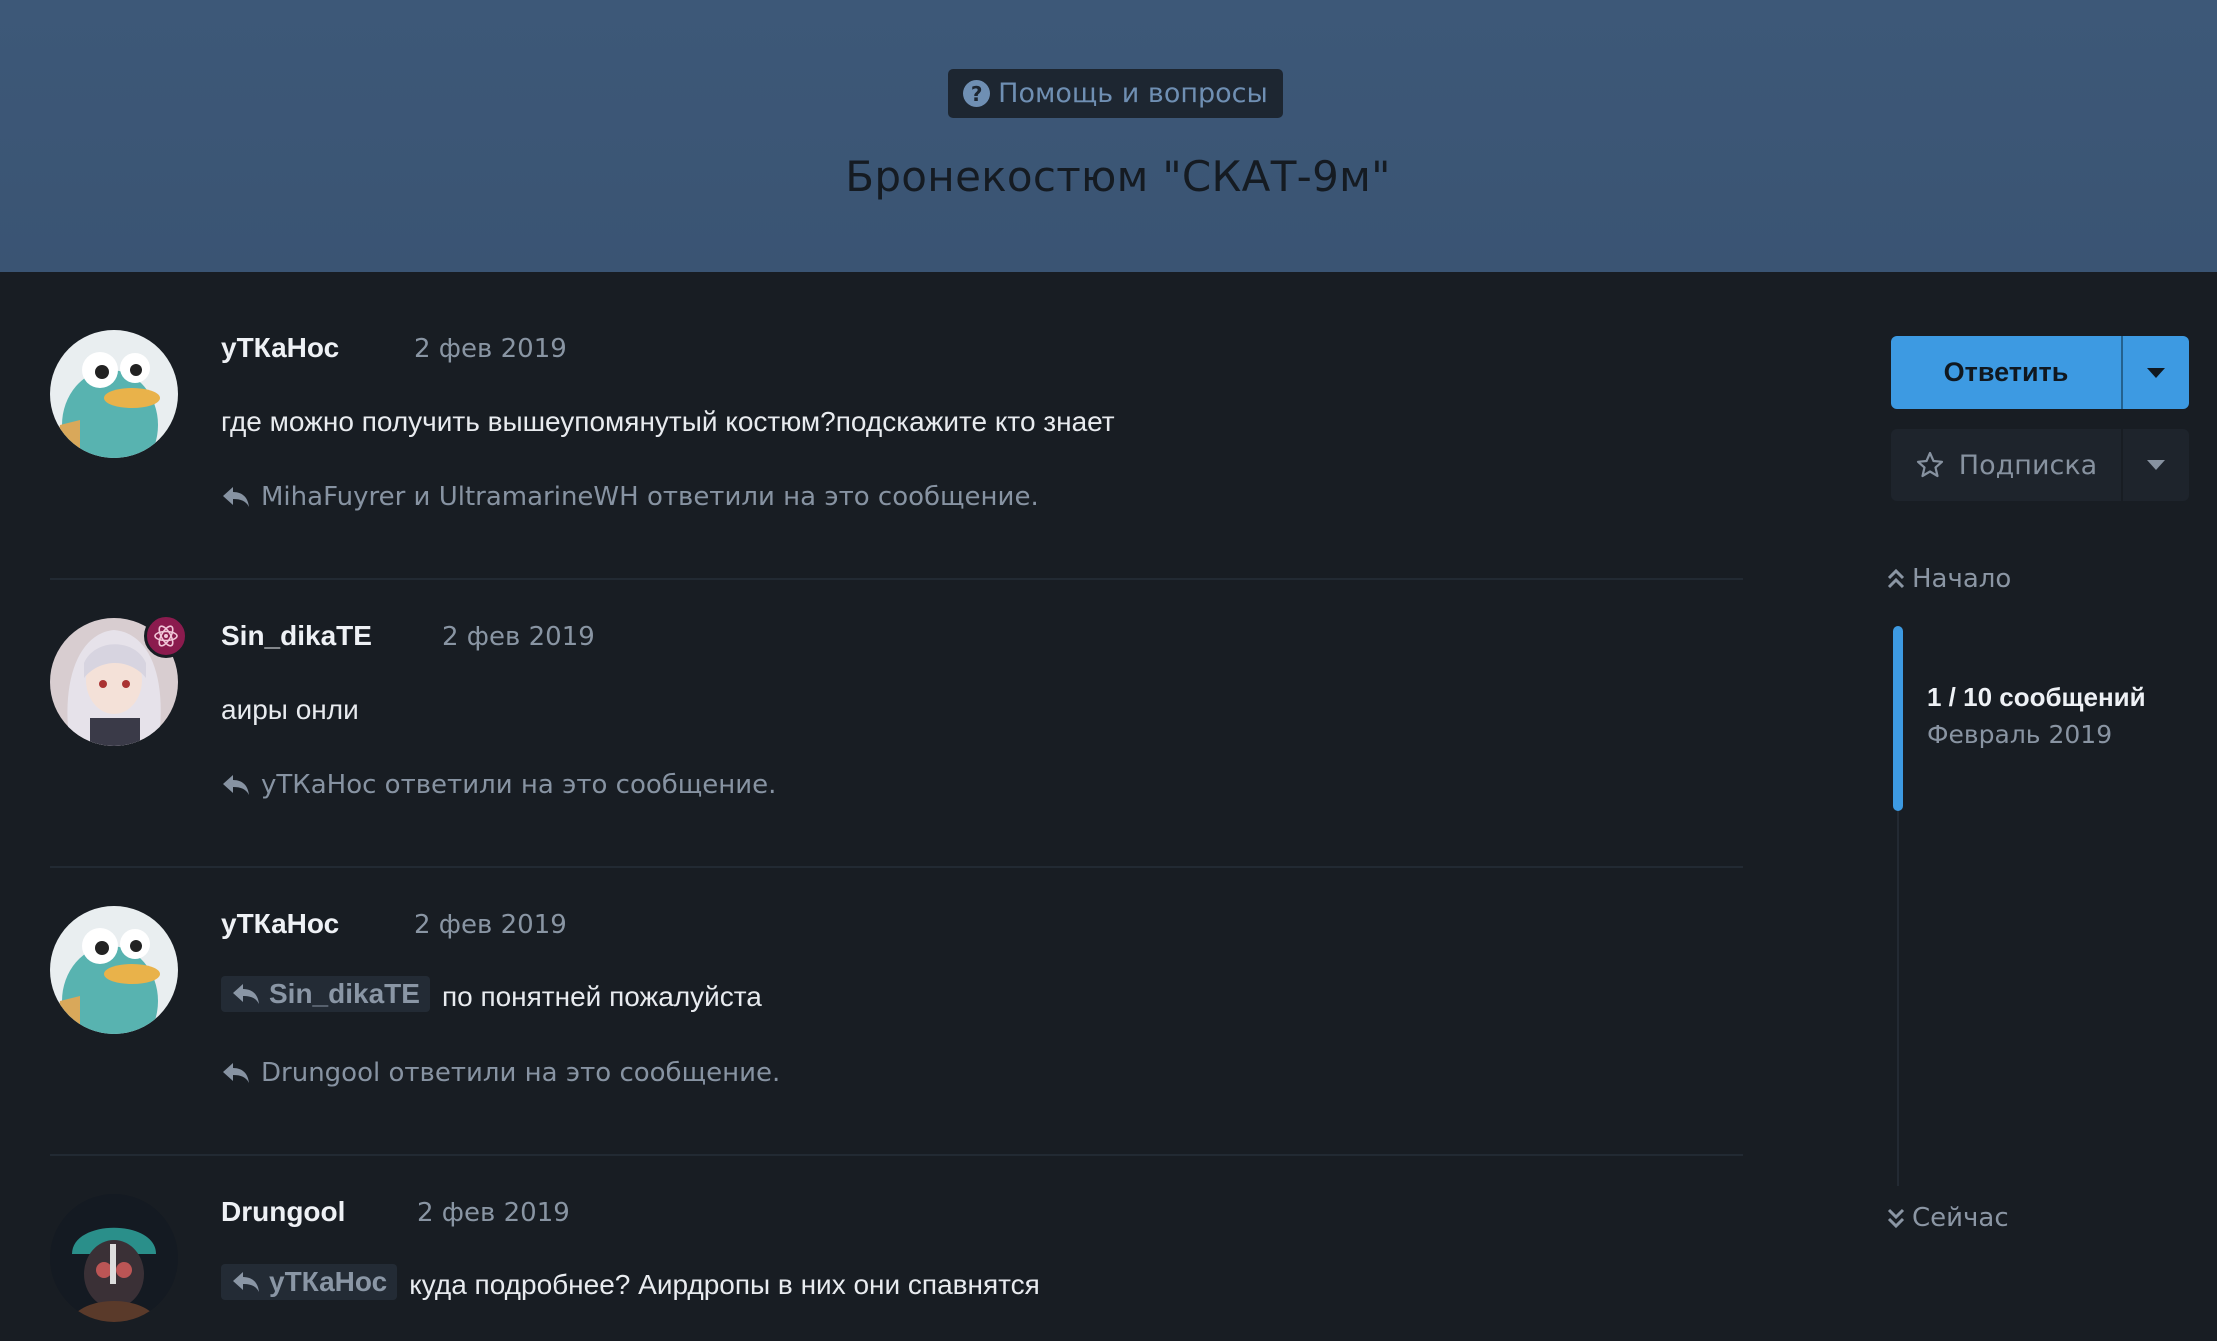  Describe the element at coordinates (2028, 465) in the screenshot. I see `follow-label: Подписка` at that location.